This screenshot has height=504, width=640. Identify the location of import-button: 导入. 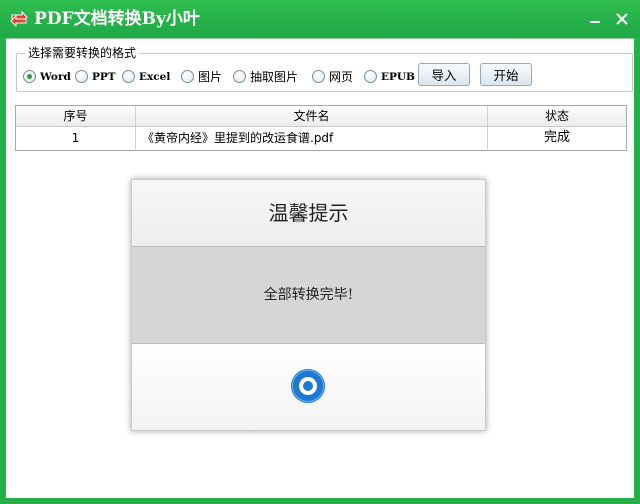
(444, 74).